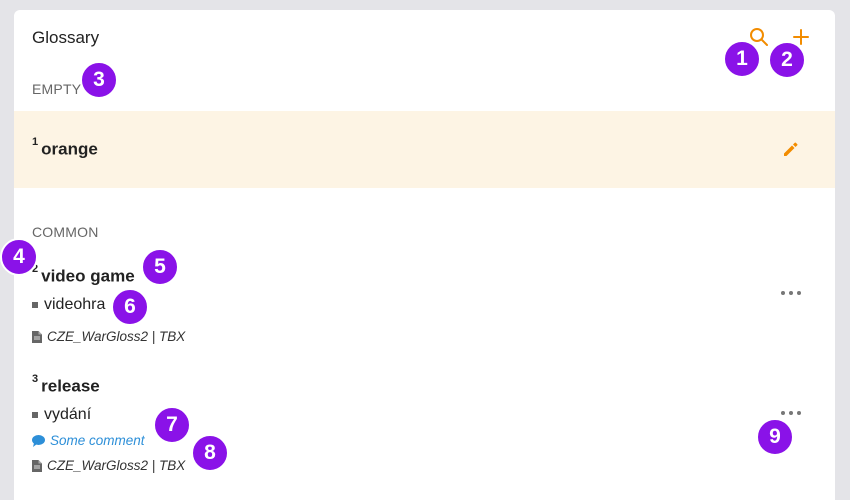  I want to click on comment-bubble-icon, so click(38, 440).